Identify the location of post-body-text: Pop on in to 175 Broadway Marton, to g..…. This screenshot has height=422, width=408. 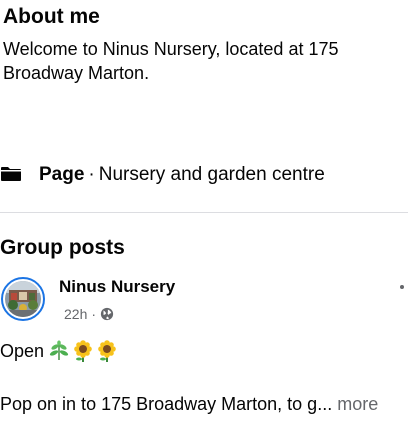
(166, 404).